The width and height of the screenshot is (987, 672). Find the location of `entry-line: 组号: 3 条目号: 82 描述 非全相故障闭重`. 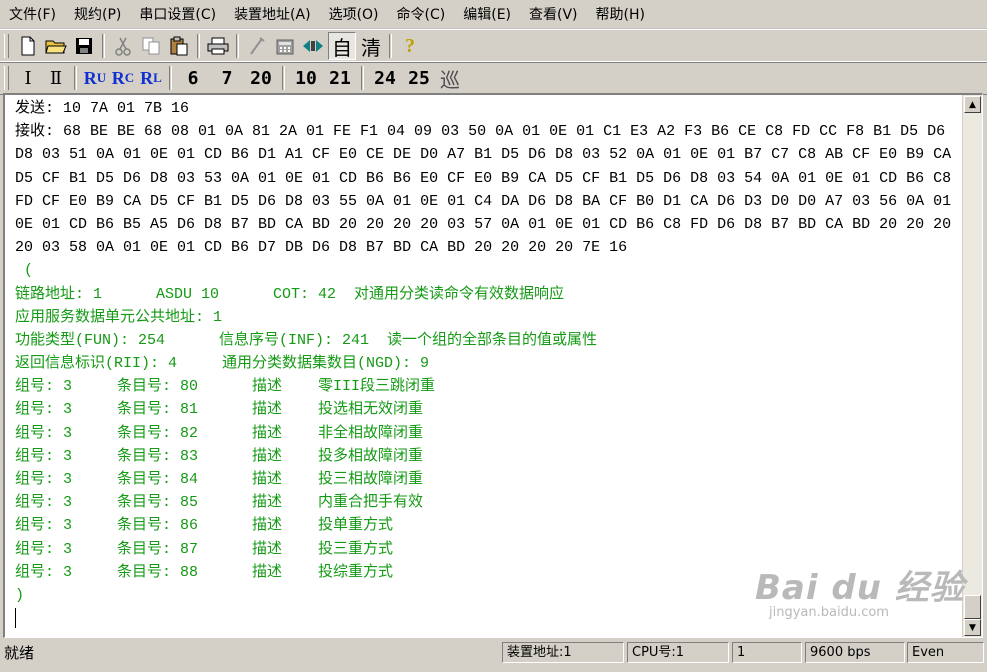

entry-line: 组号: 3 条目号: 82 描述 非全相故障闭重 is located at coordinates (219, 433).